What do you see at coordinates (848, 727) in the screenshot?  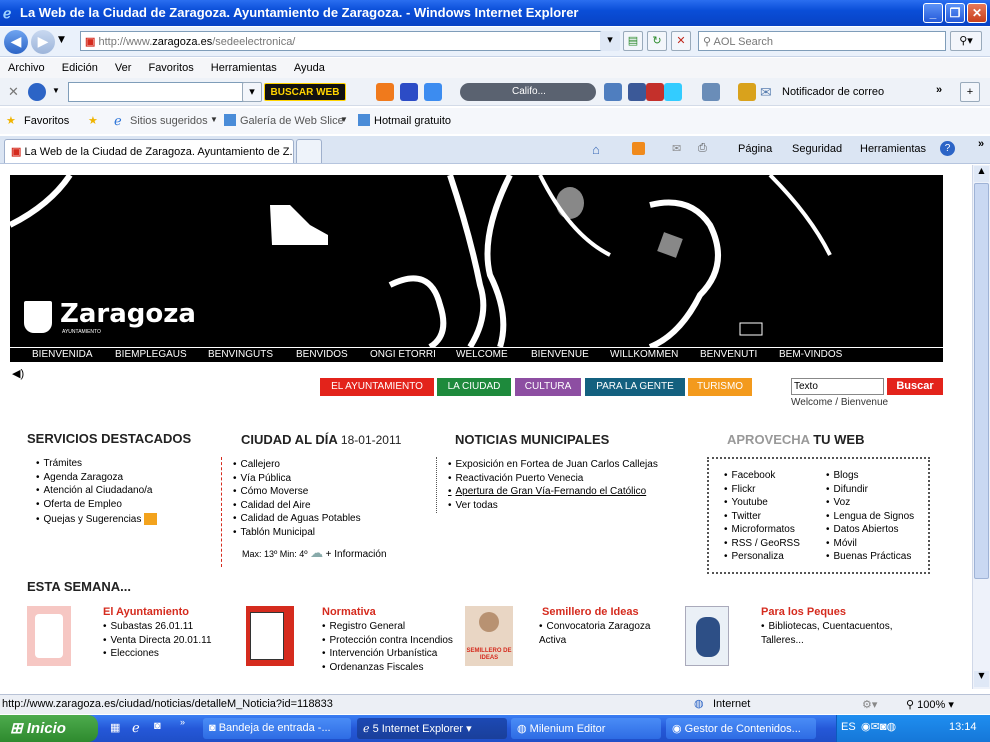 I see `language-indicator: ES` at bounding box center [848, 727].